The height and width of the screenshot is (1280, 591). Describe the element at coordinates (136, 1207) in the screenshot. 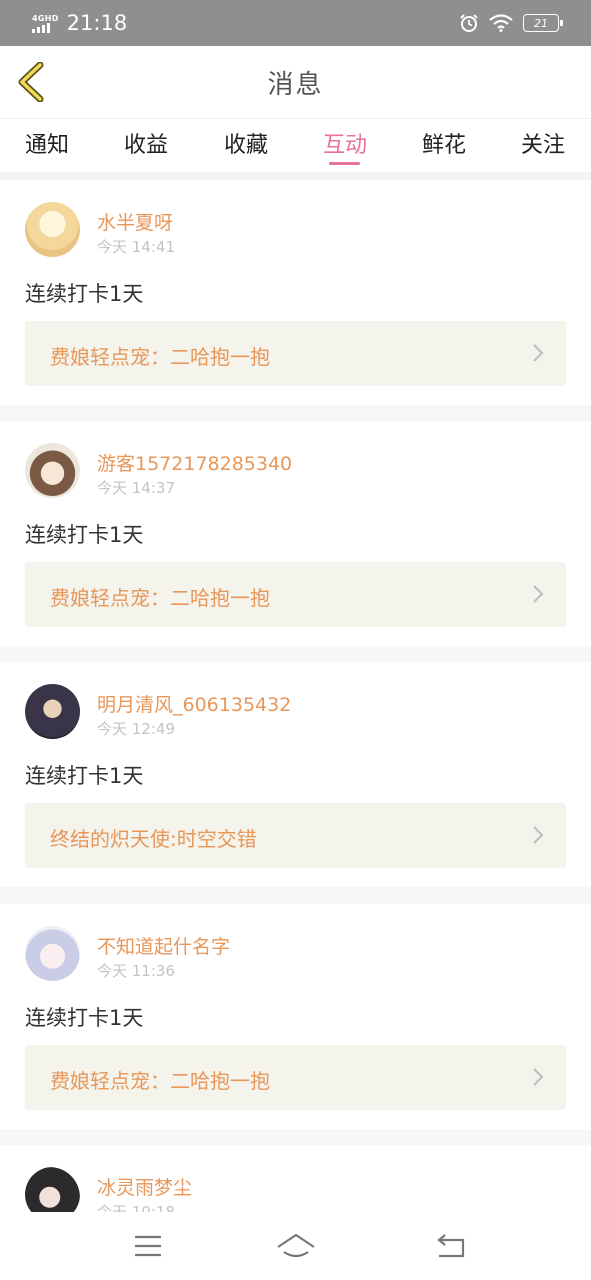

I see `post-time: 今天 10:18` at that location.